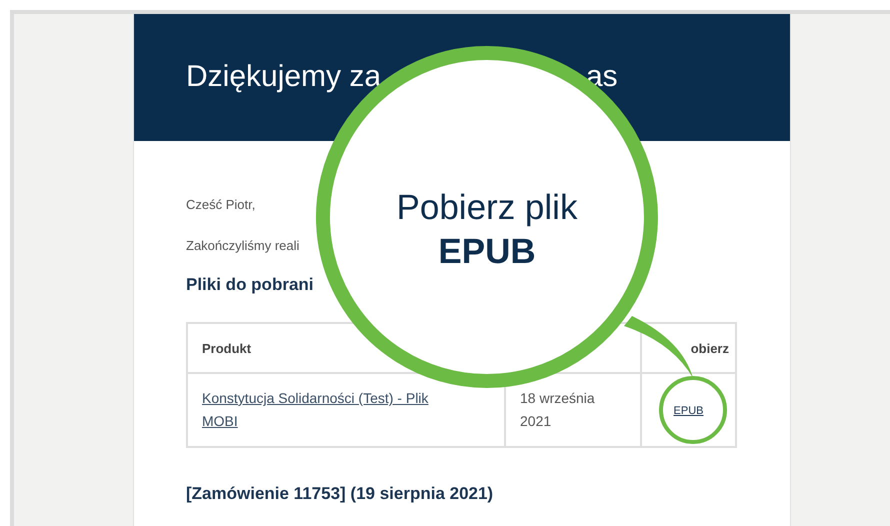 The width and height of the screenshot is (890, 526). I want to click on order-heading: [Zamówienie 11753] (19 sierpnia 2021), so click(340, 494).